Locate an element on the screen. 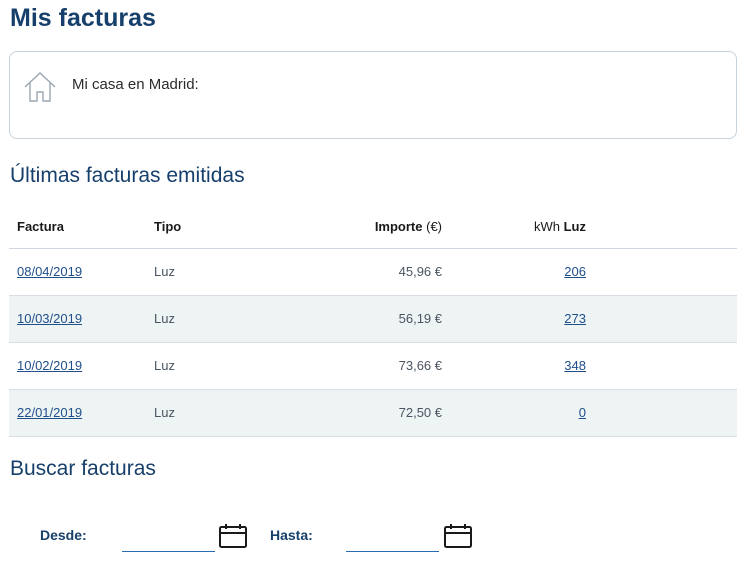 The width and height of the screenshot is (750, 563). invoice-amount: 45,96 € is located at coordinates (368, 272).